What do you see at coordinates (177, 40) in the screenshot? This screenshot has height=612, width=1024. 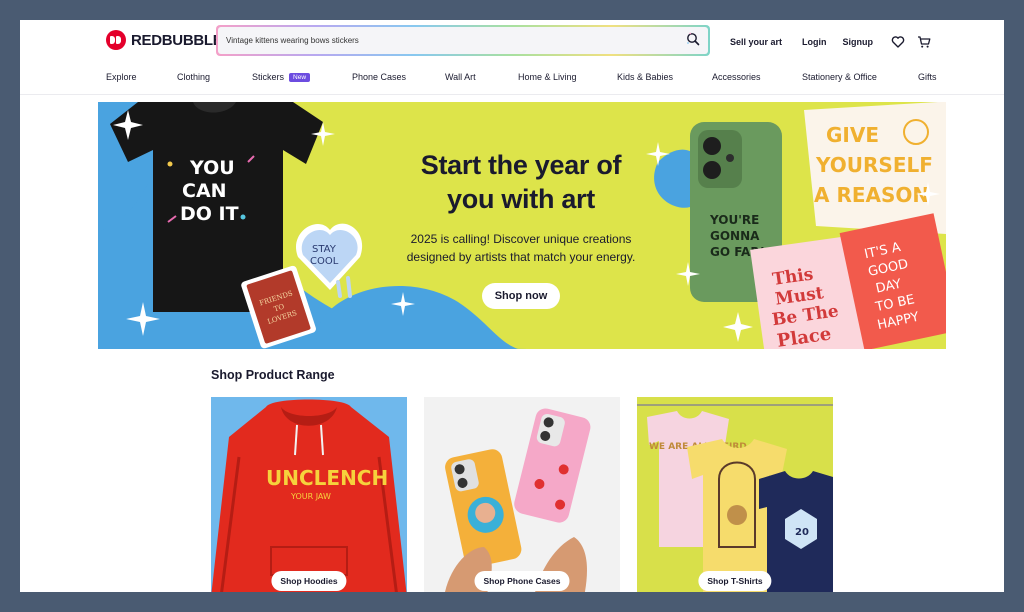 I see `logo-text: REDBUBBLE` at bounding box center [177, 40].